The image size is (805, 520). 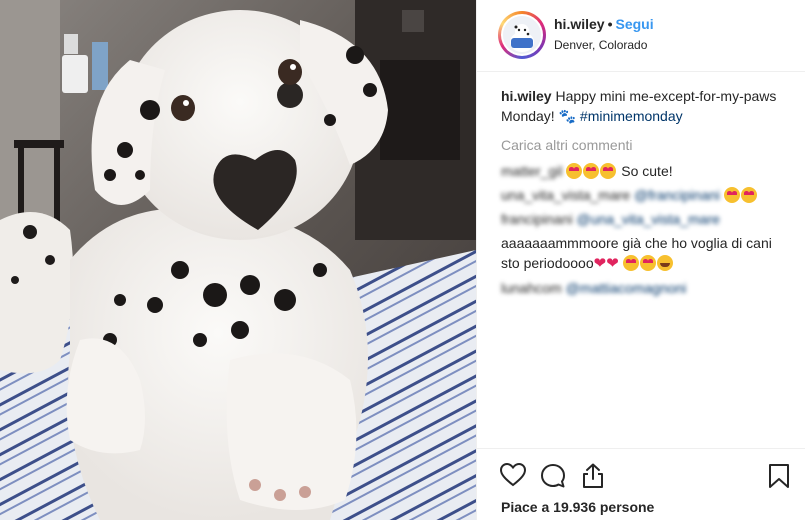 I want to click on avatar, so click(x=522, y=35).